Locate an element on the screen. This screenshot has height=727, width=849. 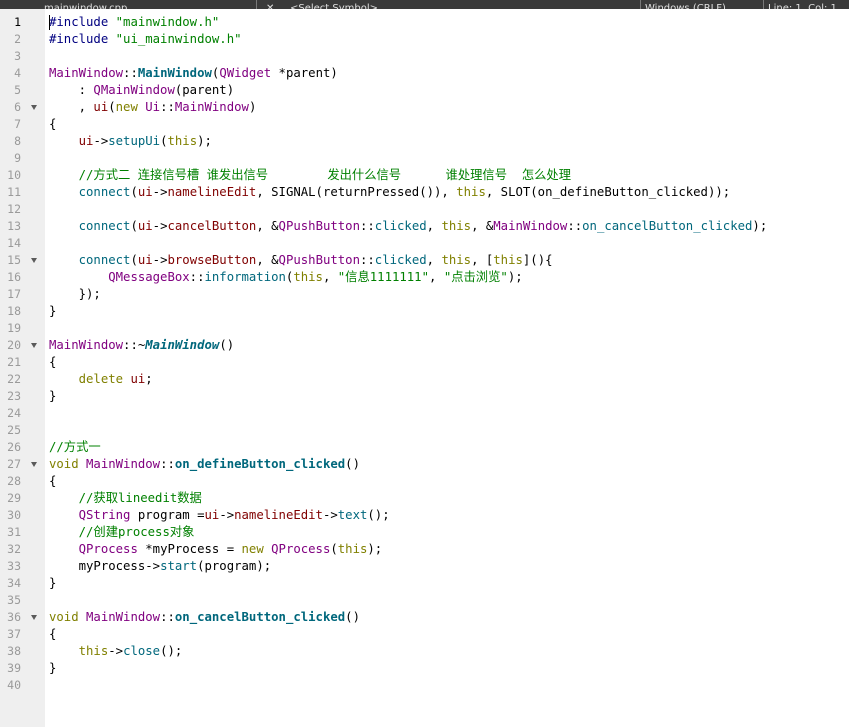
code-token: } is located at coordinates (53, 668).